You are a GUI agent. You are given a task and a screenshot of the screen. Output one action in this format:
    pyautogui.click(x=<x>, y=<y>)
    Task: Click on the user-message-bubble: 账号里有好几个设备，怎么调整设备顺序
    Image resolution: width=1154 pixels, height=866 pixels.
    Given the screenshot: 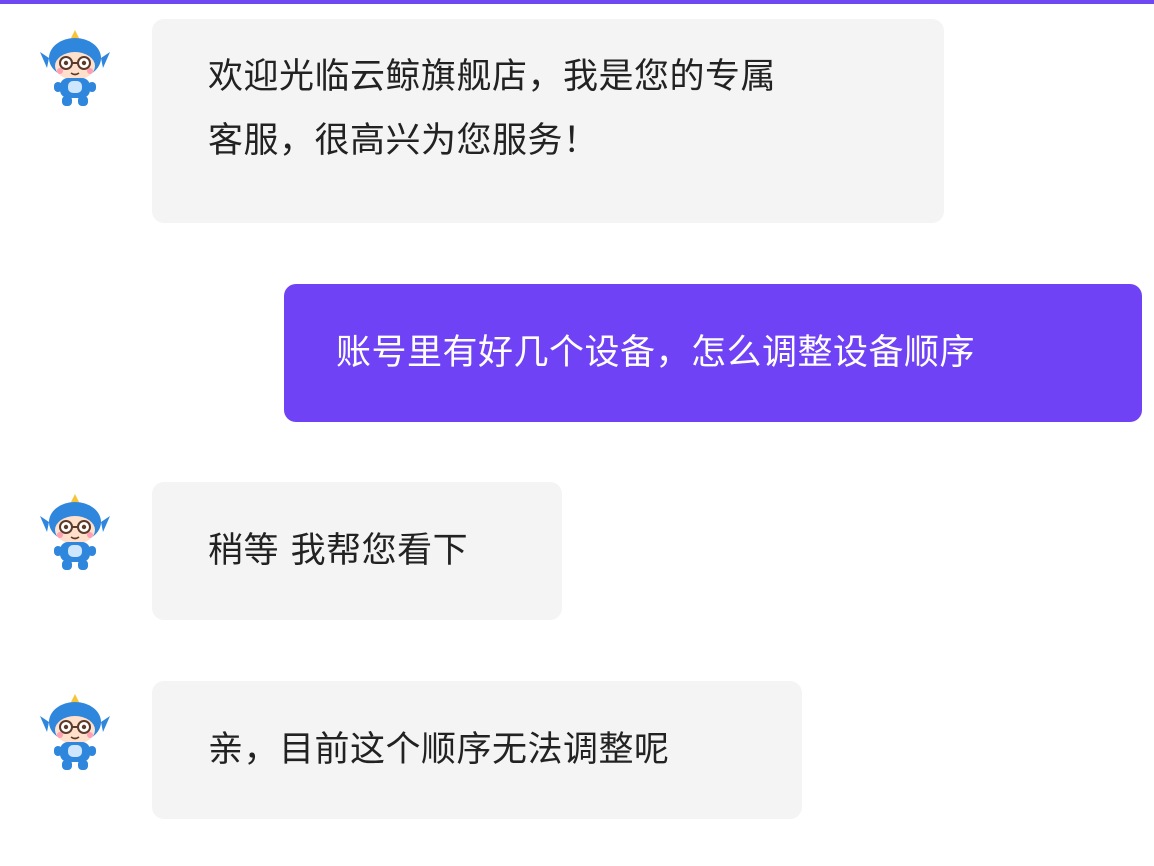 What is the action you would take?
    pyautogui.click(x=713, y=353)
    